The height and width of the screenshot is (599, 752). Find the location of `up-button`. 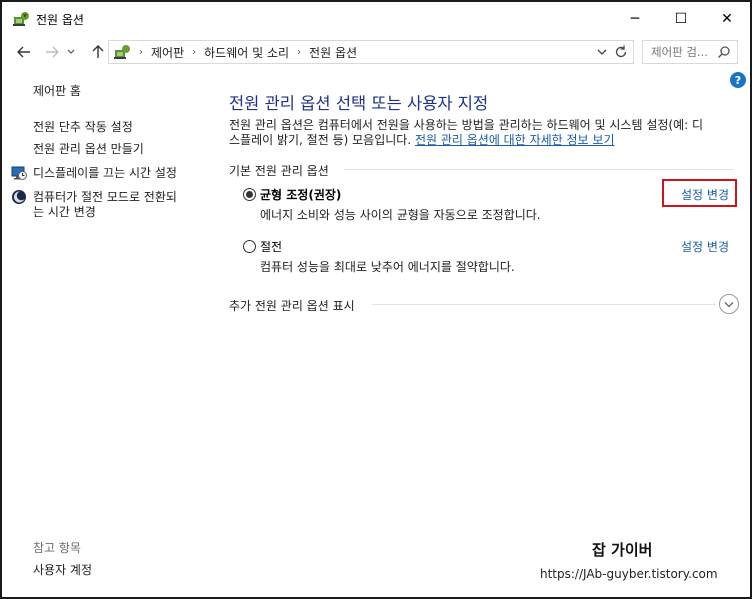

up-button is located at coordinates (98, 52).